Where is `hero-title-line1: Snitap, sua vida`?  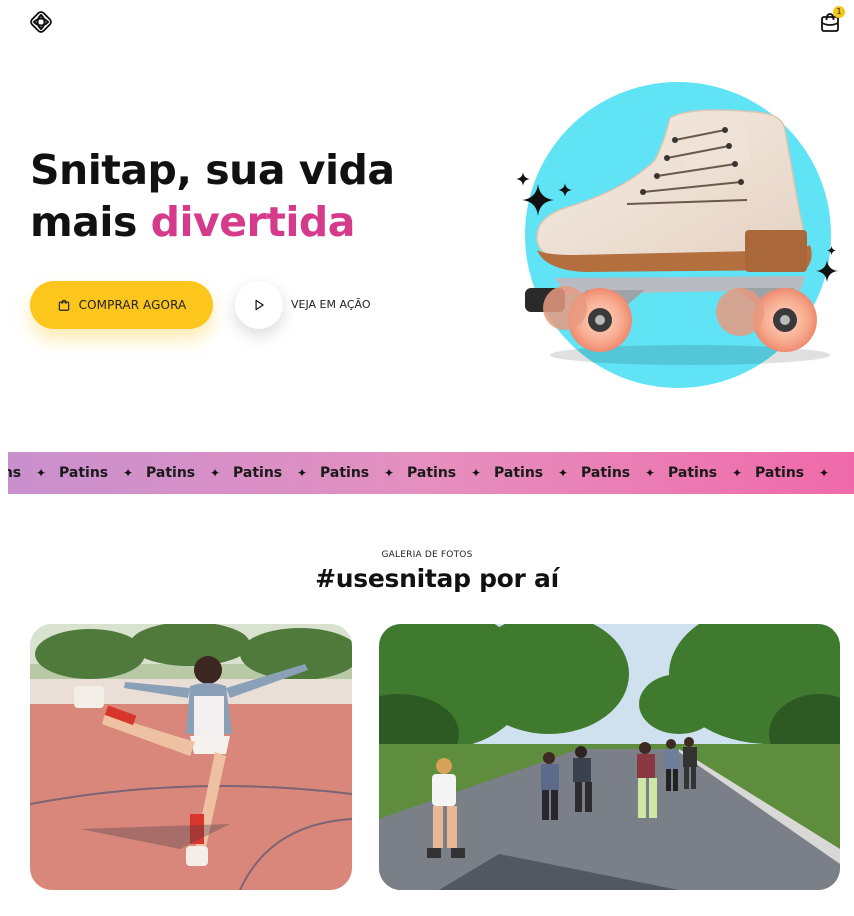
hero-title-line1: Snitap, sua vida is located at coordinates (212, 170).